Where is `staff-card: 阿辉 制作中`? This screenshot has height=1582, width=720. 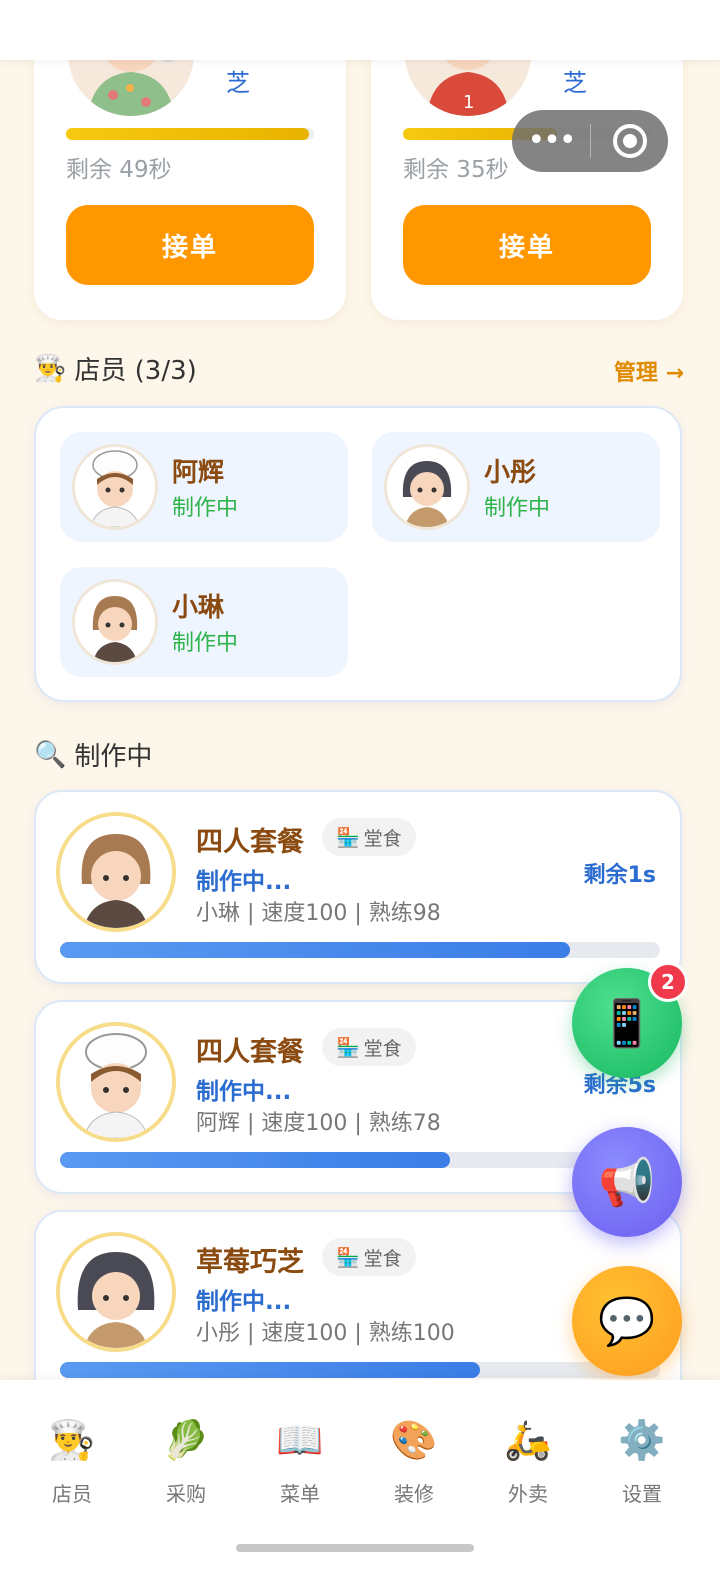
staff-card: 阿辉 制作中 is located at coordinates (204, 487).